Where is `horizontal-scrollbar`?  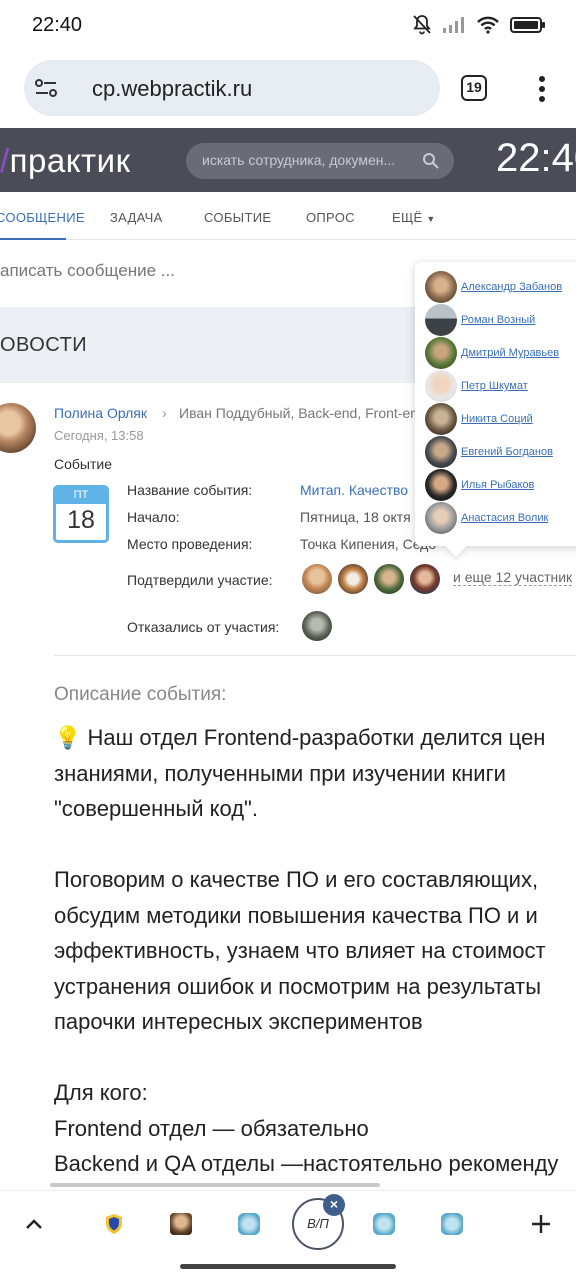
horizontal-scrollbar is located at coordinates (215, 1185).